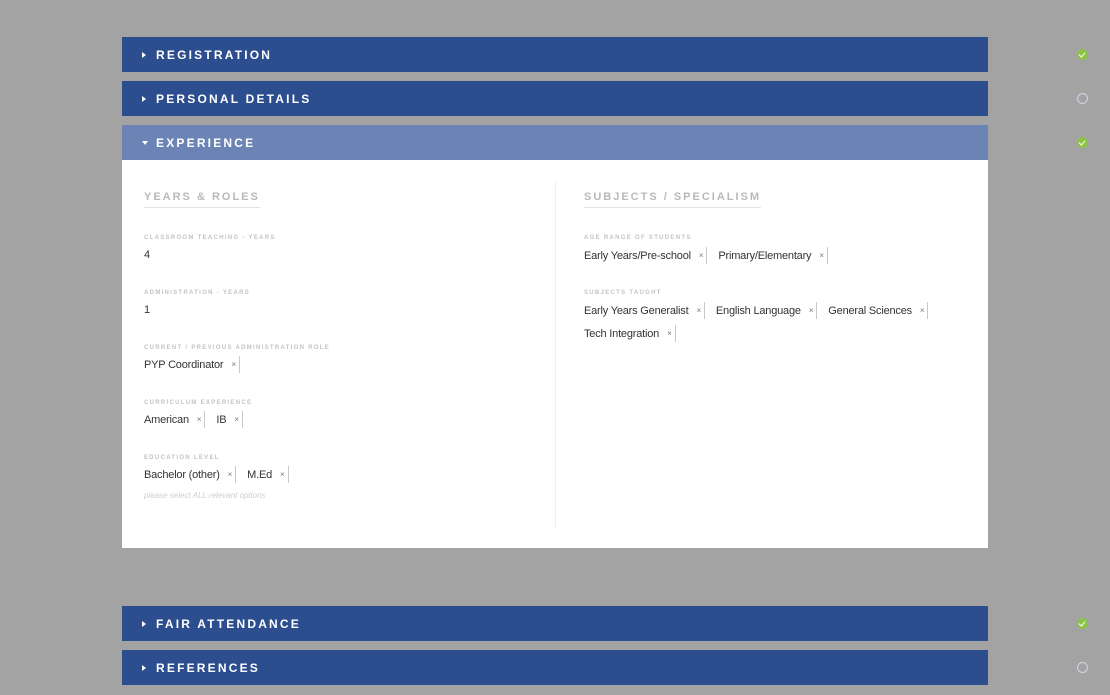 This screenshot has width=1110, height=695. I want to click on admin-role-select: PYP Coordinator ×, so click(334, 364).